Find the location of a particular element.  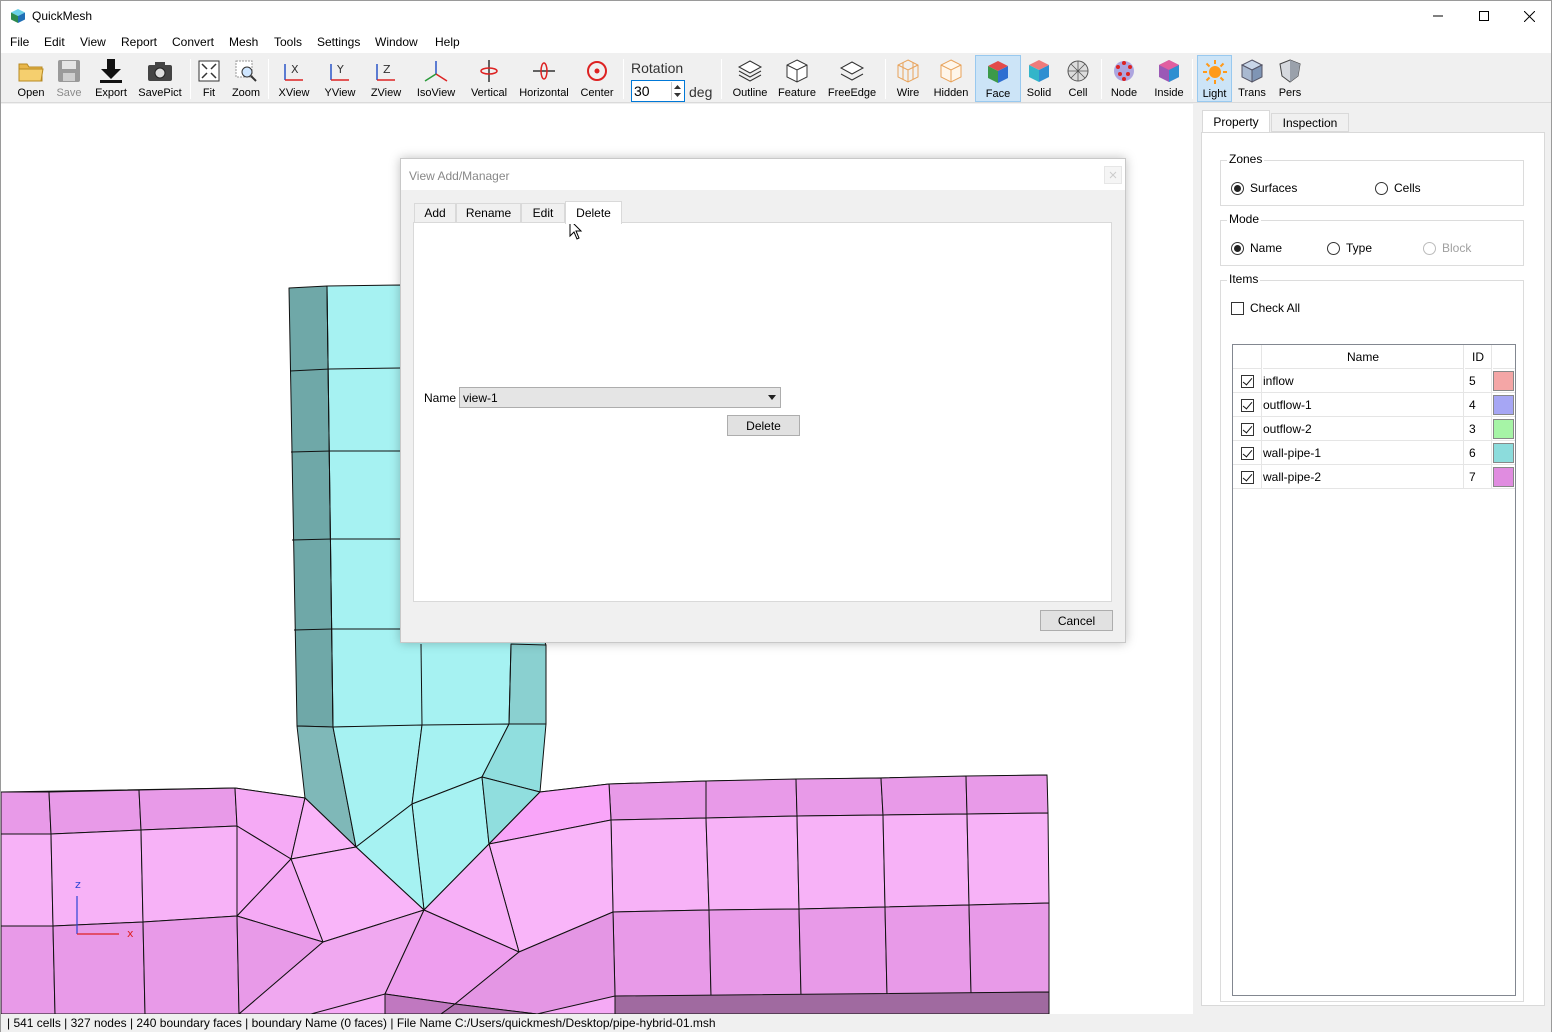

table-row: inflow 5 is located at coordinates (1374, 381).